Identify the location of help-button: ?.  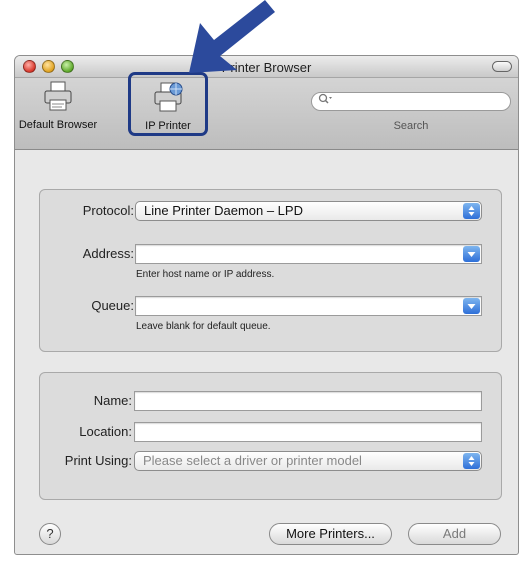
(50, 534).